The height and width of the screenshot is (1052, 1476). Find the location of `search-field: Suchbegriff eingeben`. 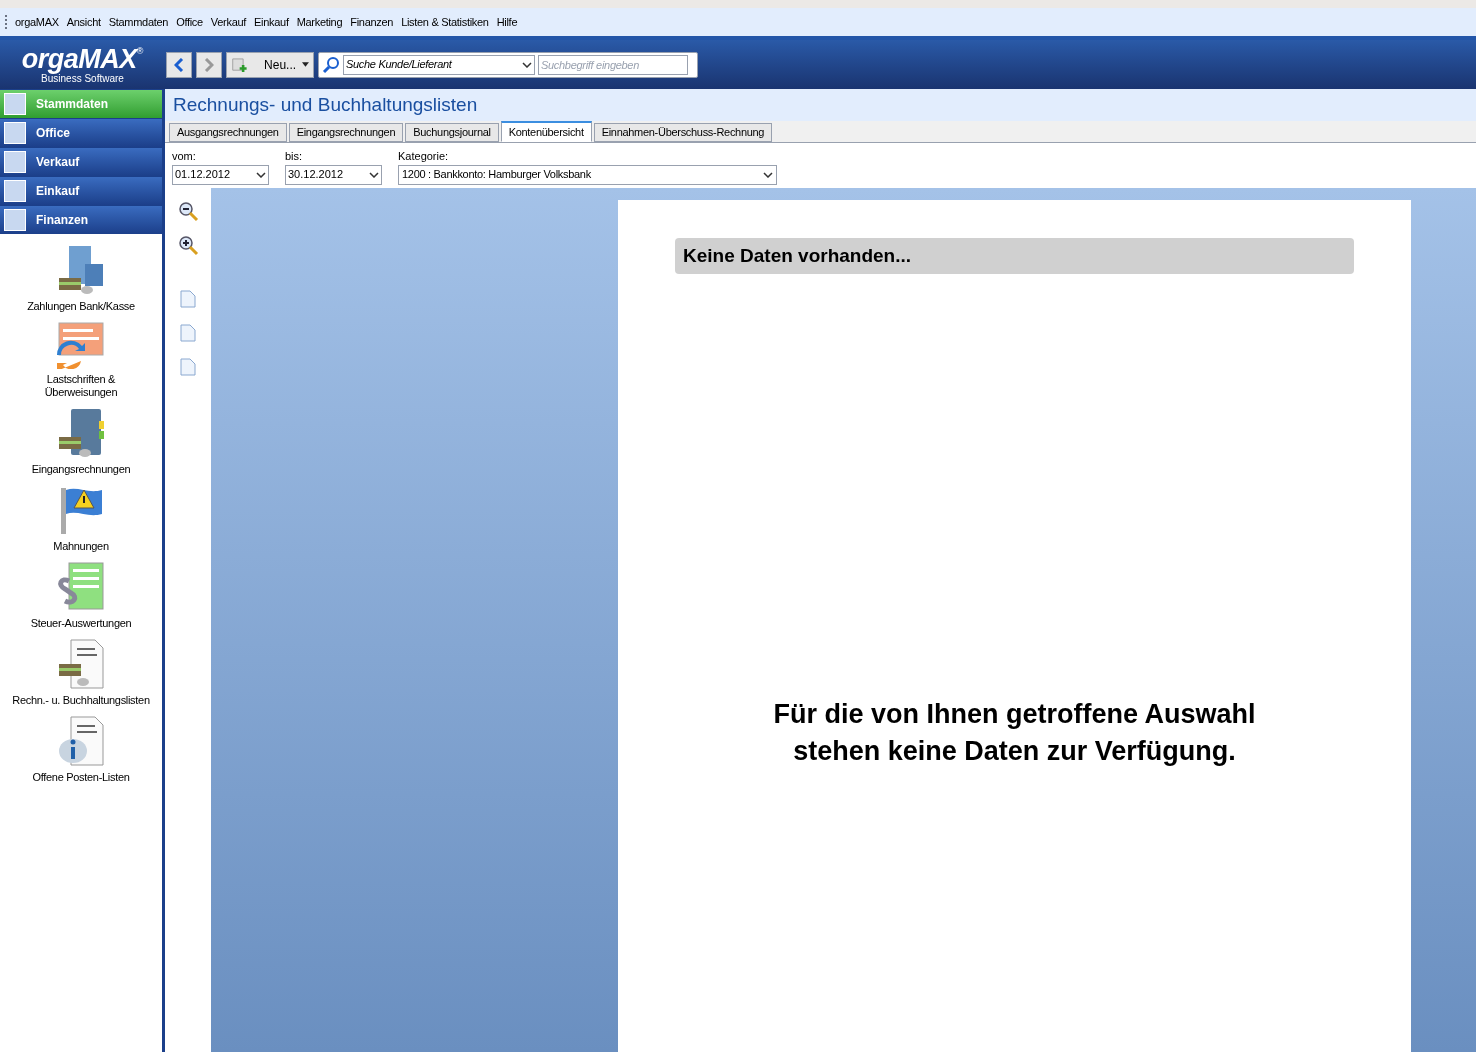

search-field: Suchbegriff eingeben is located at coordinates (613, 64).